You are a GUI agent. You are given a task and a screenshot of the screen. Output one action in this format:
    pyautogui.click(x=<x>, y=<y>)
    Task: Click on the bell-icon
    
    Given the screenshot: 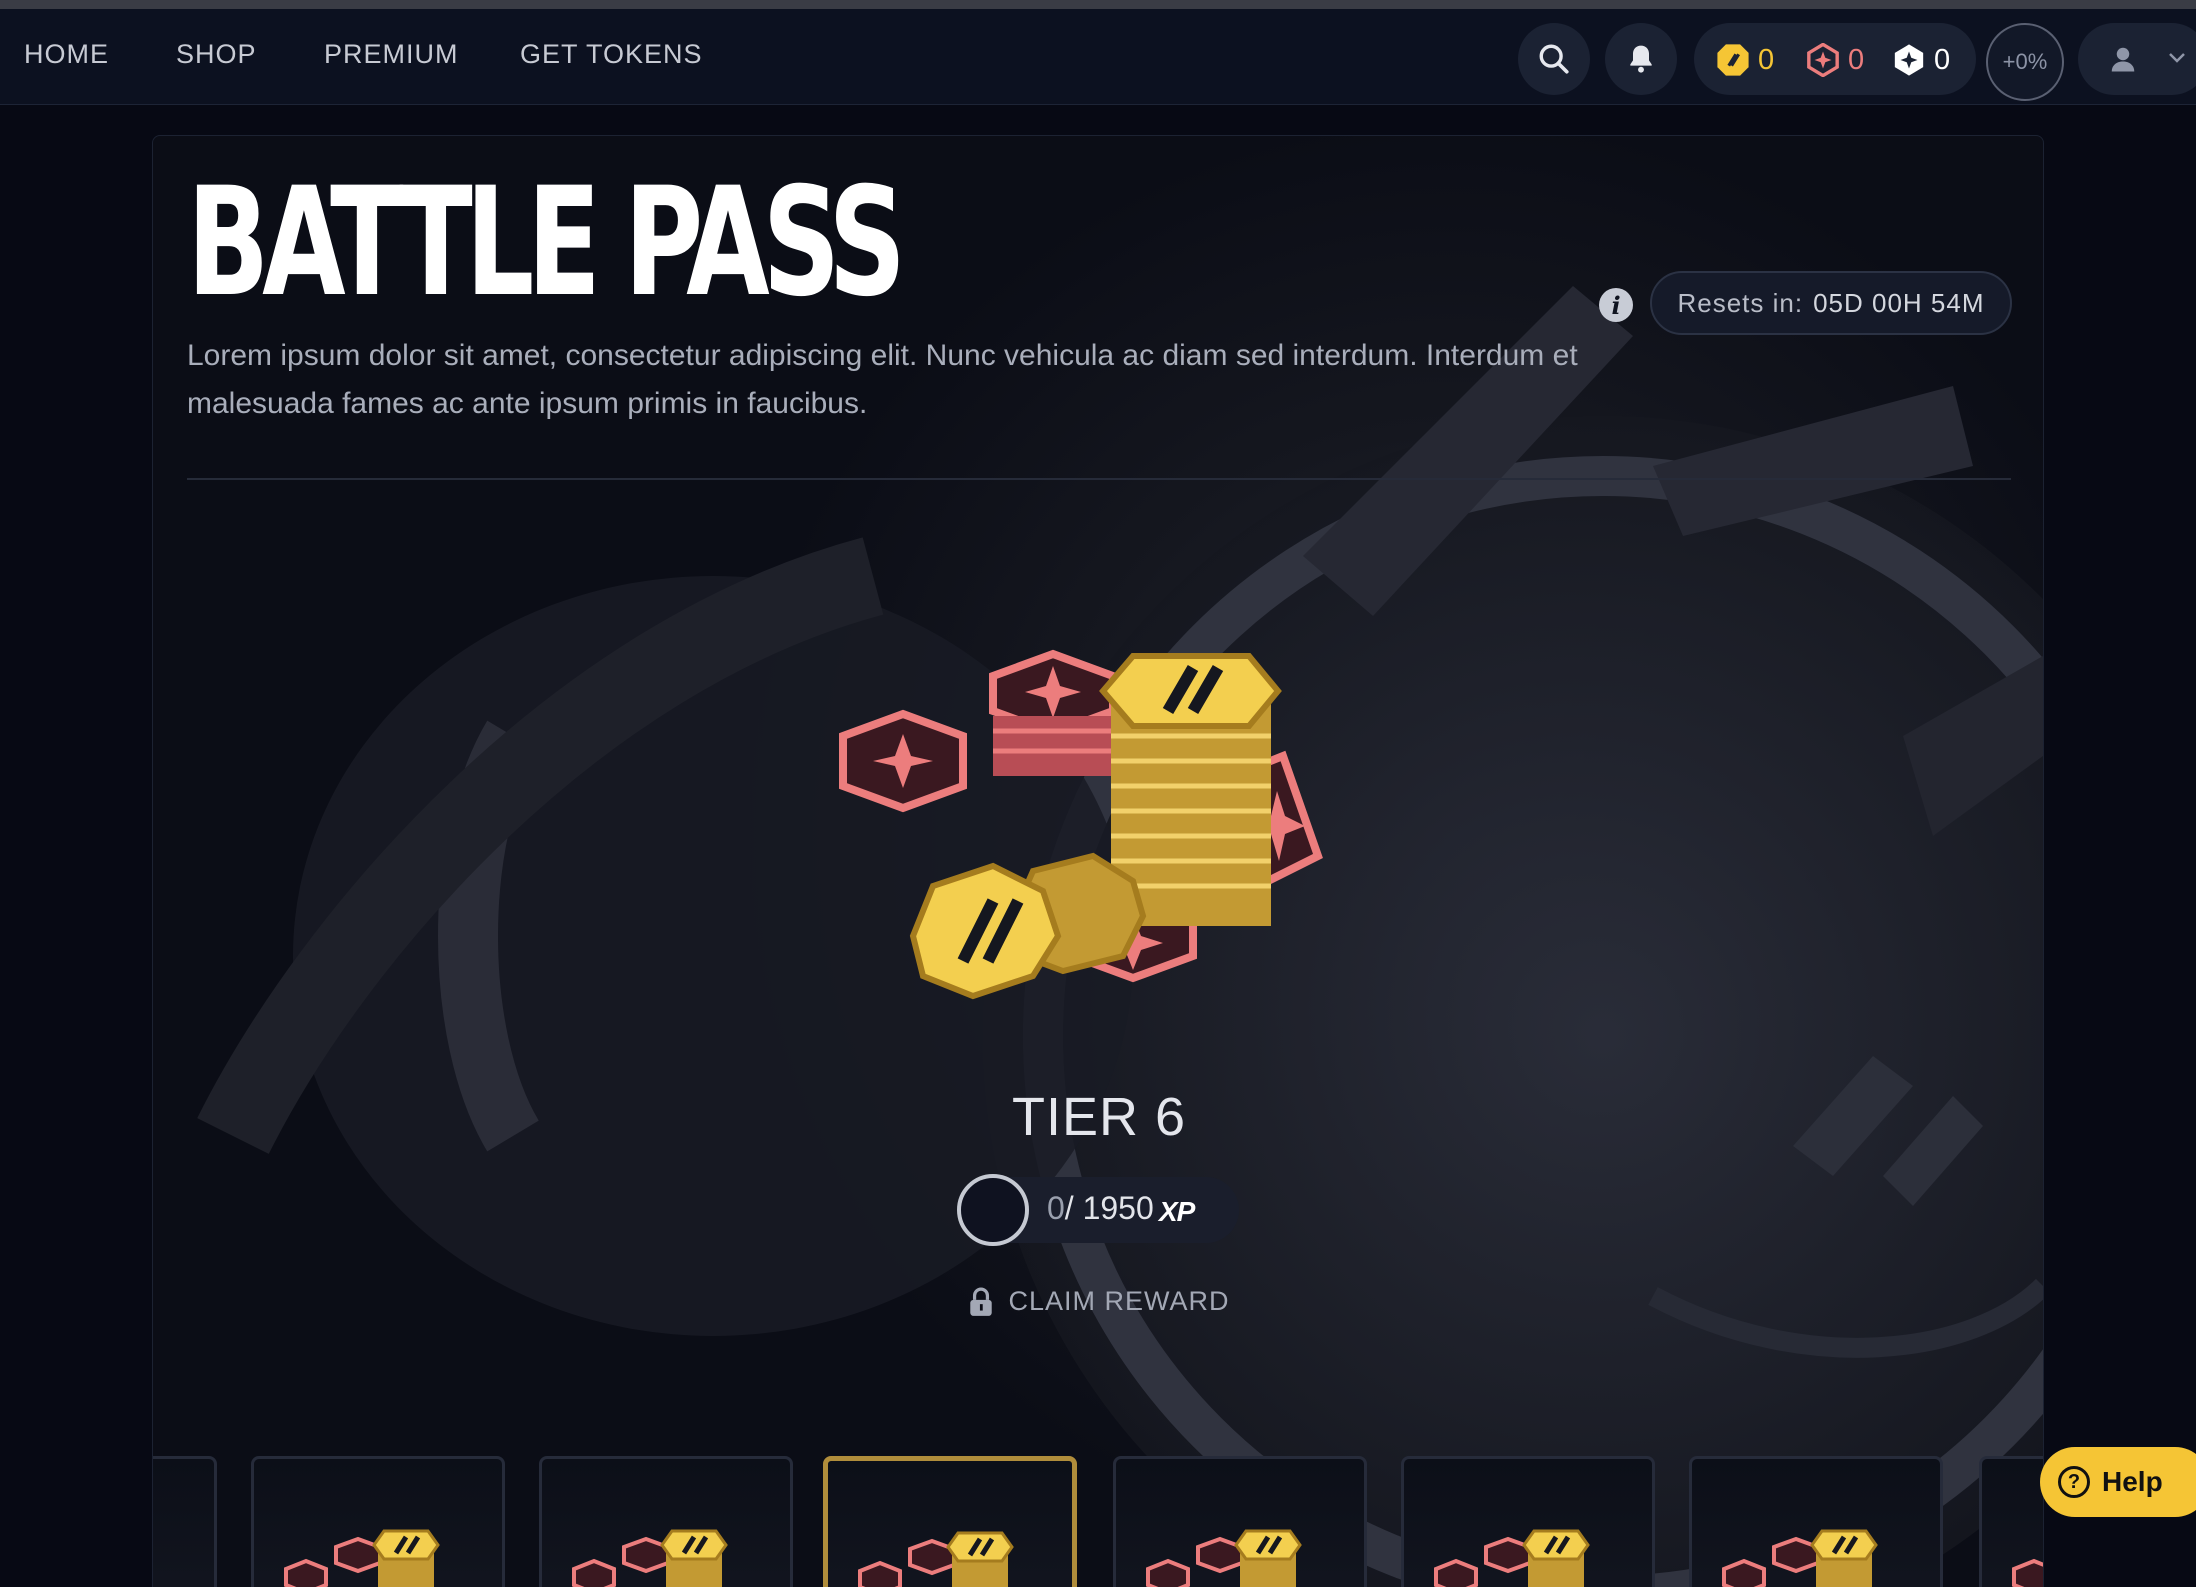 What is the action you would take?
    pyautogui.click(x=1641, y=59)
    